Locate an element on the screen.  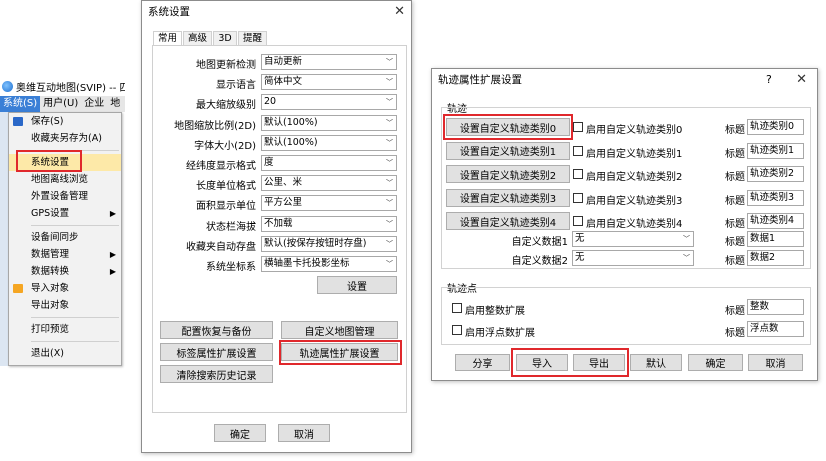
setting-select: 不加载 ﹀ is located at coordinates (329, 223).